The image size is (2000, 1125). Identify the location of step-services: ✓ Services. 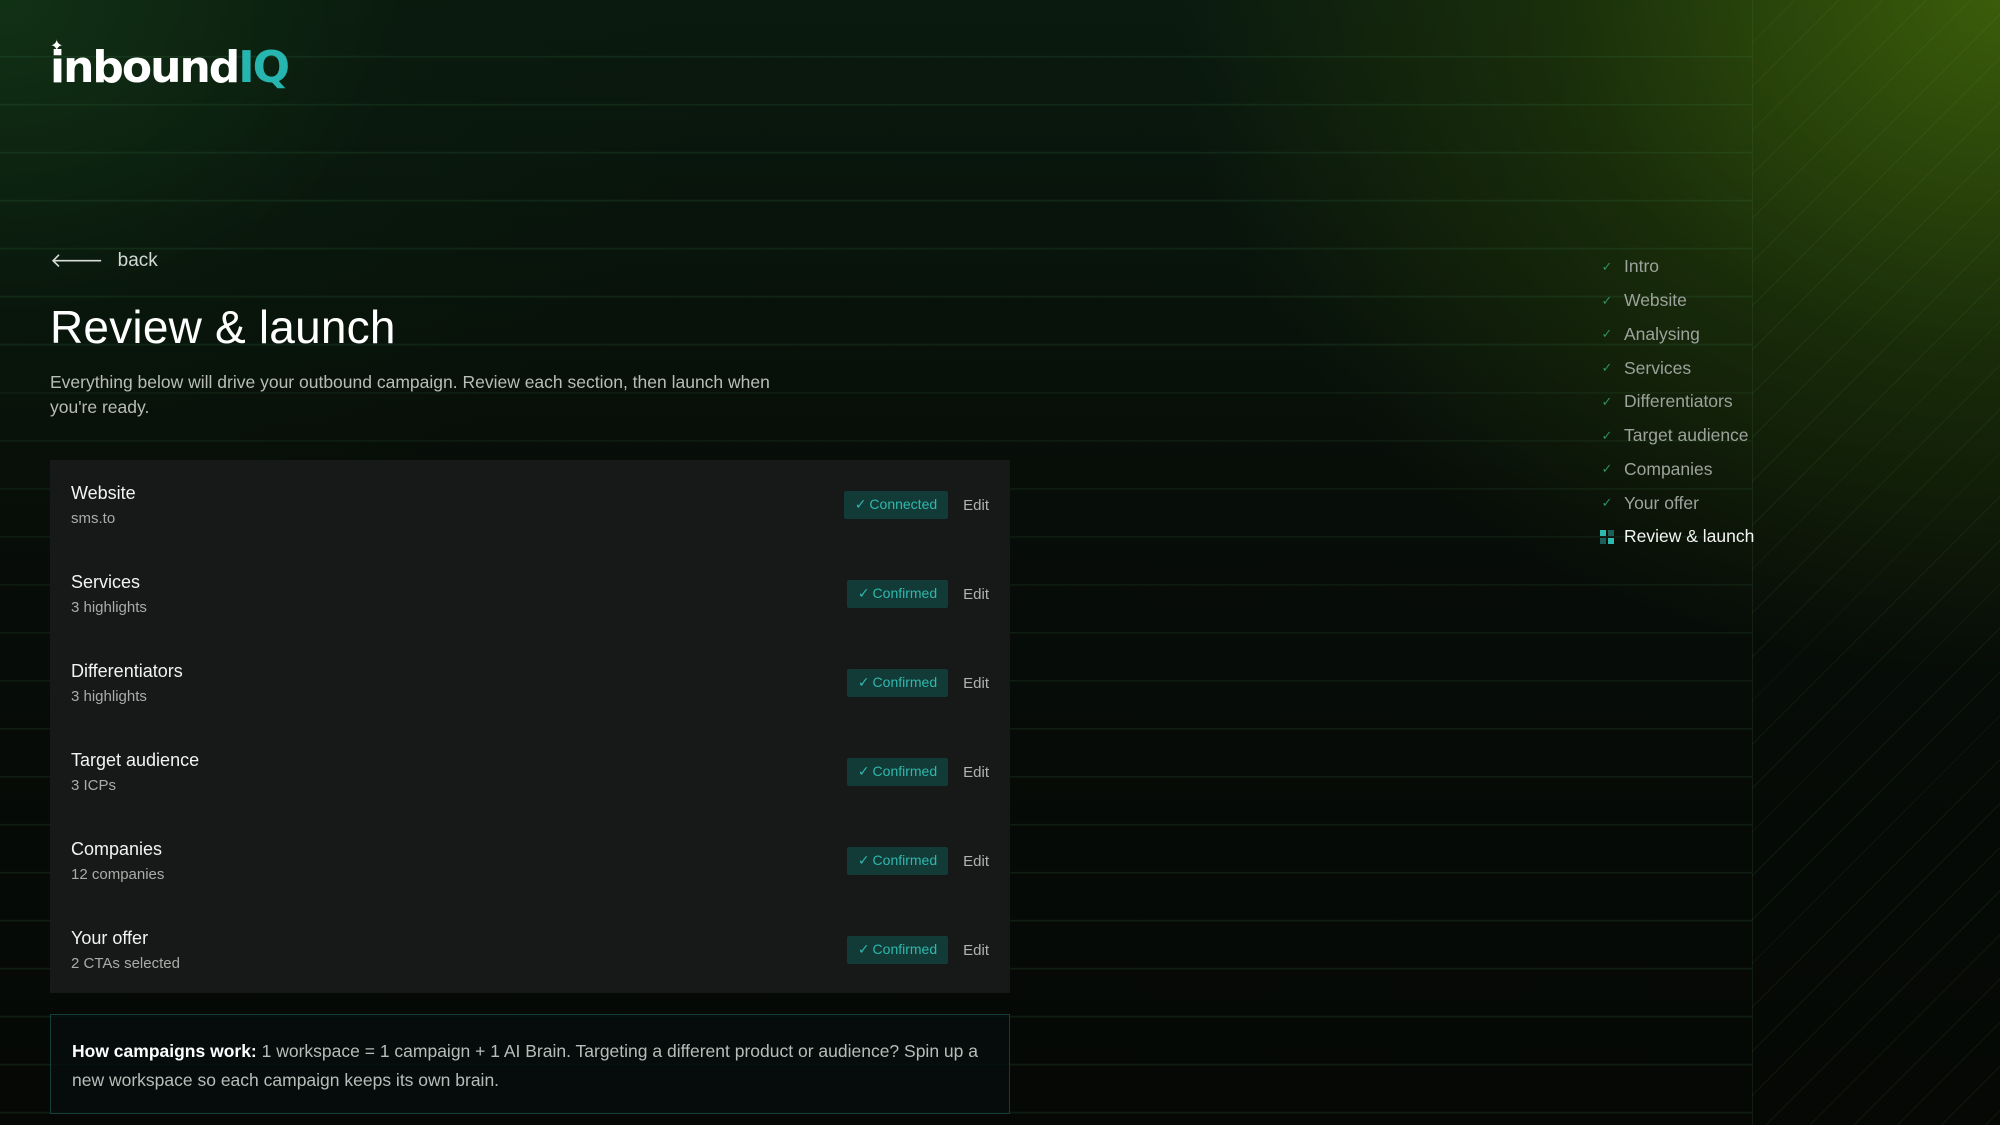
(1677, 368).